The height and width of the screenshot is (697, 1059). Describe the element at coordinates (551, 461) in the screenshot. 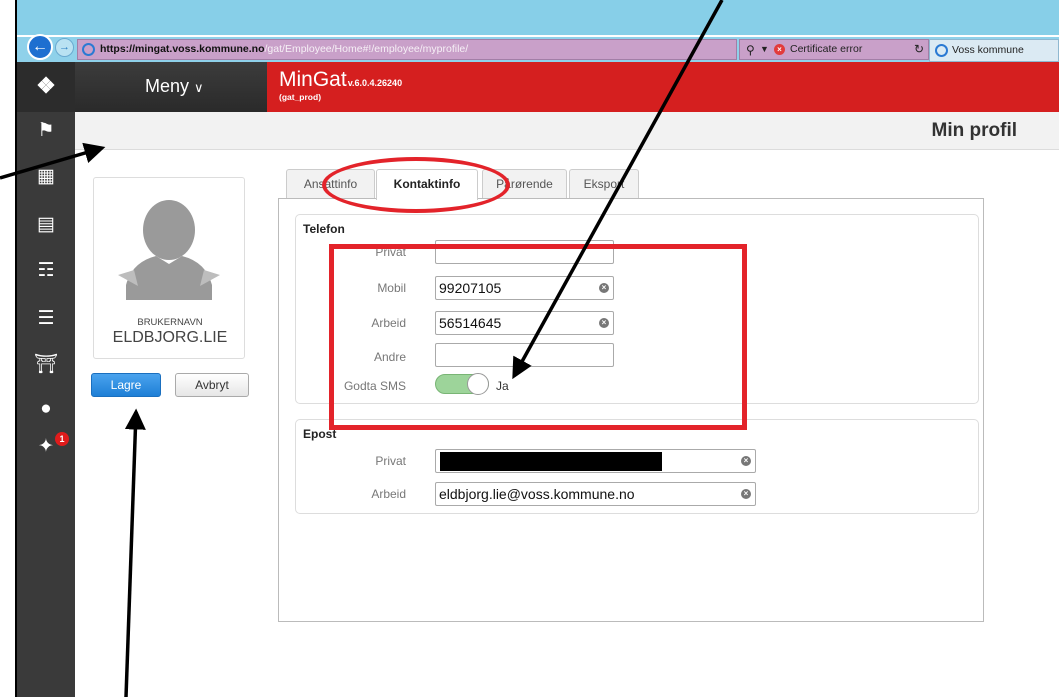

I see `redacted-block` at that location.